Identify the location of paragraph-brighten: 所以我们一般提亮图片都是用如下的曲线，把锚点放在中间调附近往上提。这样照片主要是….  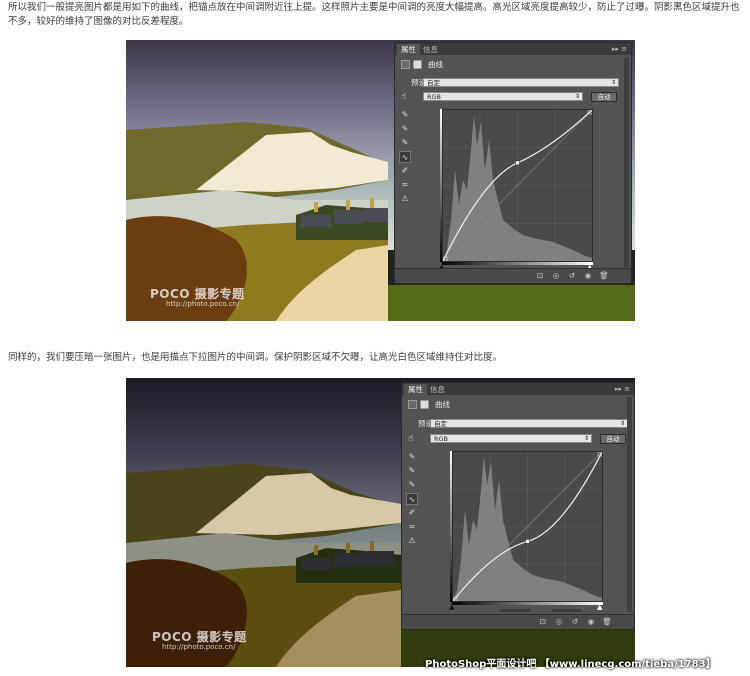
(374, 14).